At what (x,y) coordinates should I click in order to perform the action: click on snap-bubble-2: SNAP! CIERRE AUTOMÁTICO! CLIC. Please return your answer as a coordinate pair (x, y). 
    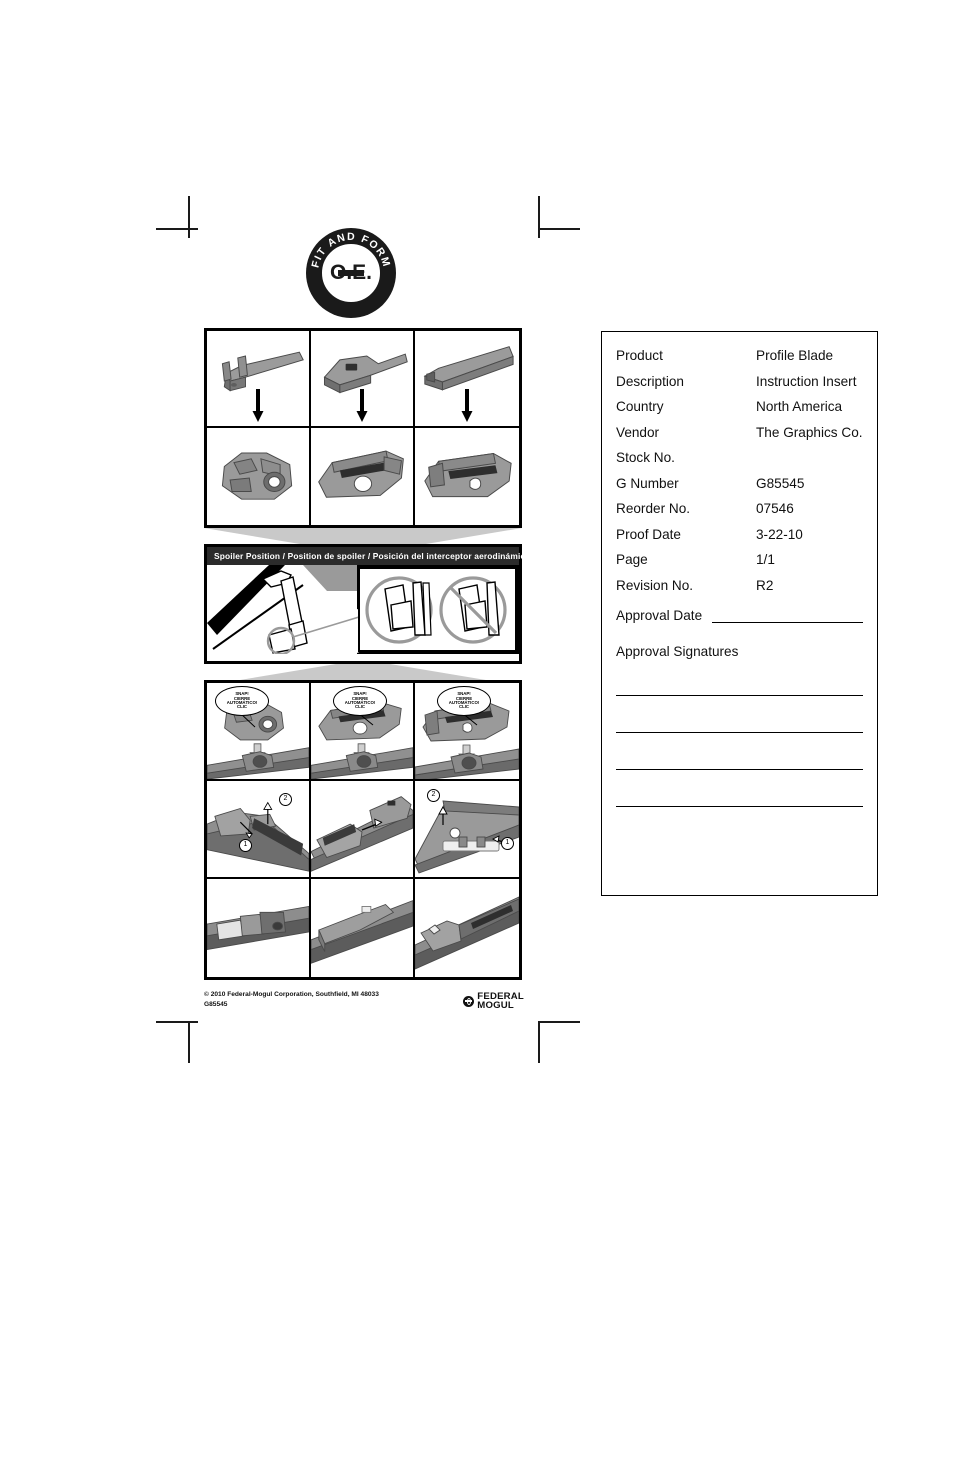
    Looking at the image, I should click on (360, 701).